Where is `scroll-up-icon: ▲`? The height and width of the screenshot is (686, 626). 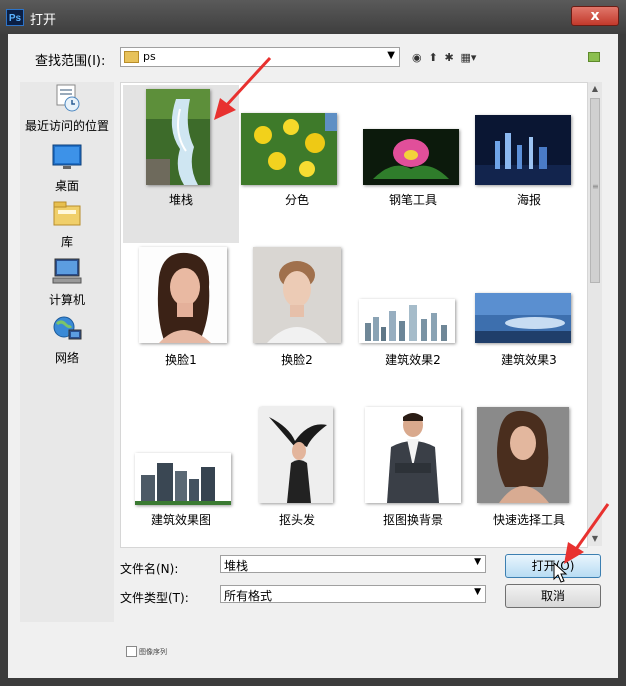 scroll-up-icon: ▲ is located at coordinates (595, 89).